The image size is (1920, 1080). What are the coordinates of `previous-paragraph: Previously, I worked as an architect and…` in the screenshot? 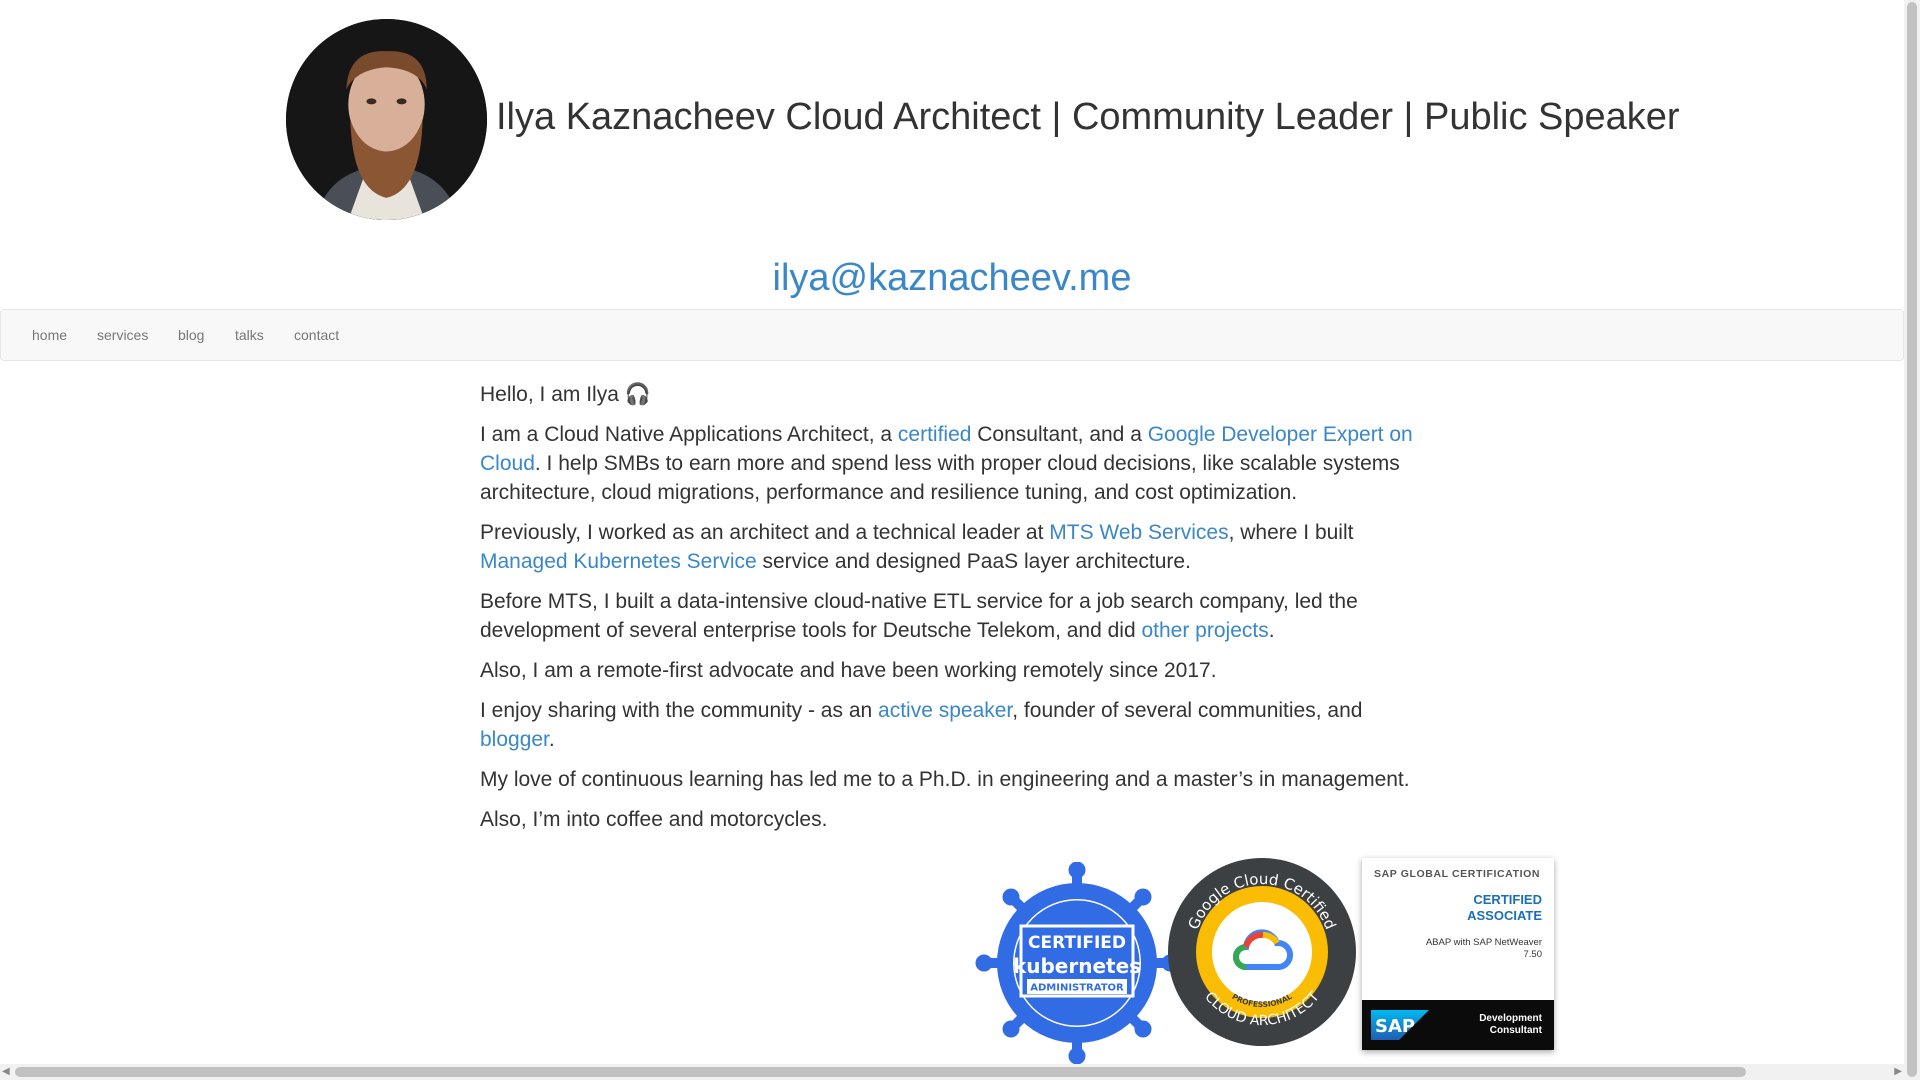 It's located at (950, 547).